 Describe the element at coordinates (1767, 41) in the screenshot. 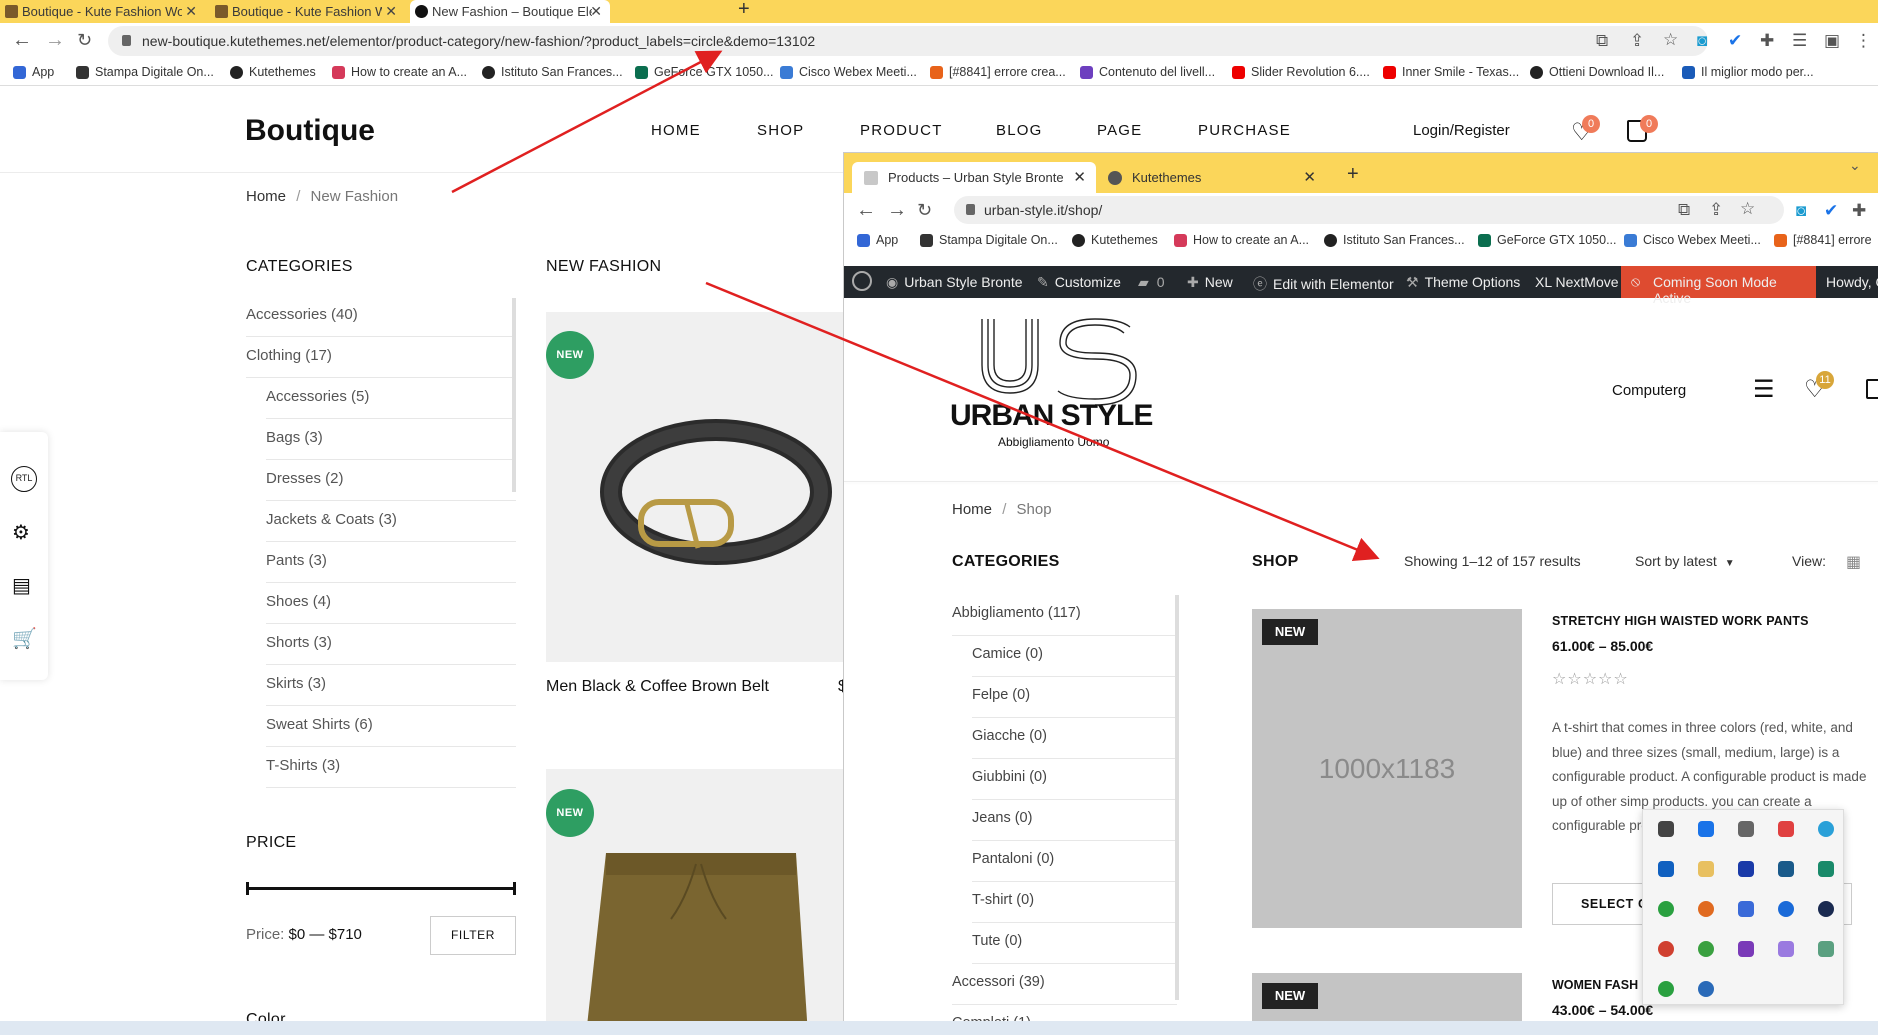

I see `extensions-puzzle-icon: ✚` at that location.